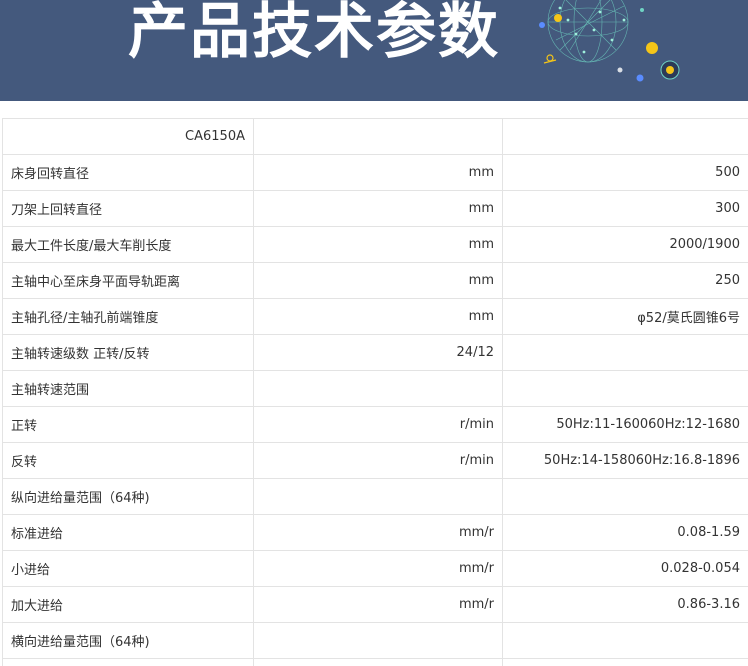 The width and height of the screenshot is (748, 666). I want to click on table-row: 反转 r/min 50Hz:14-158060Hz:16.8-1896, so click(375, 460).